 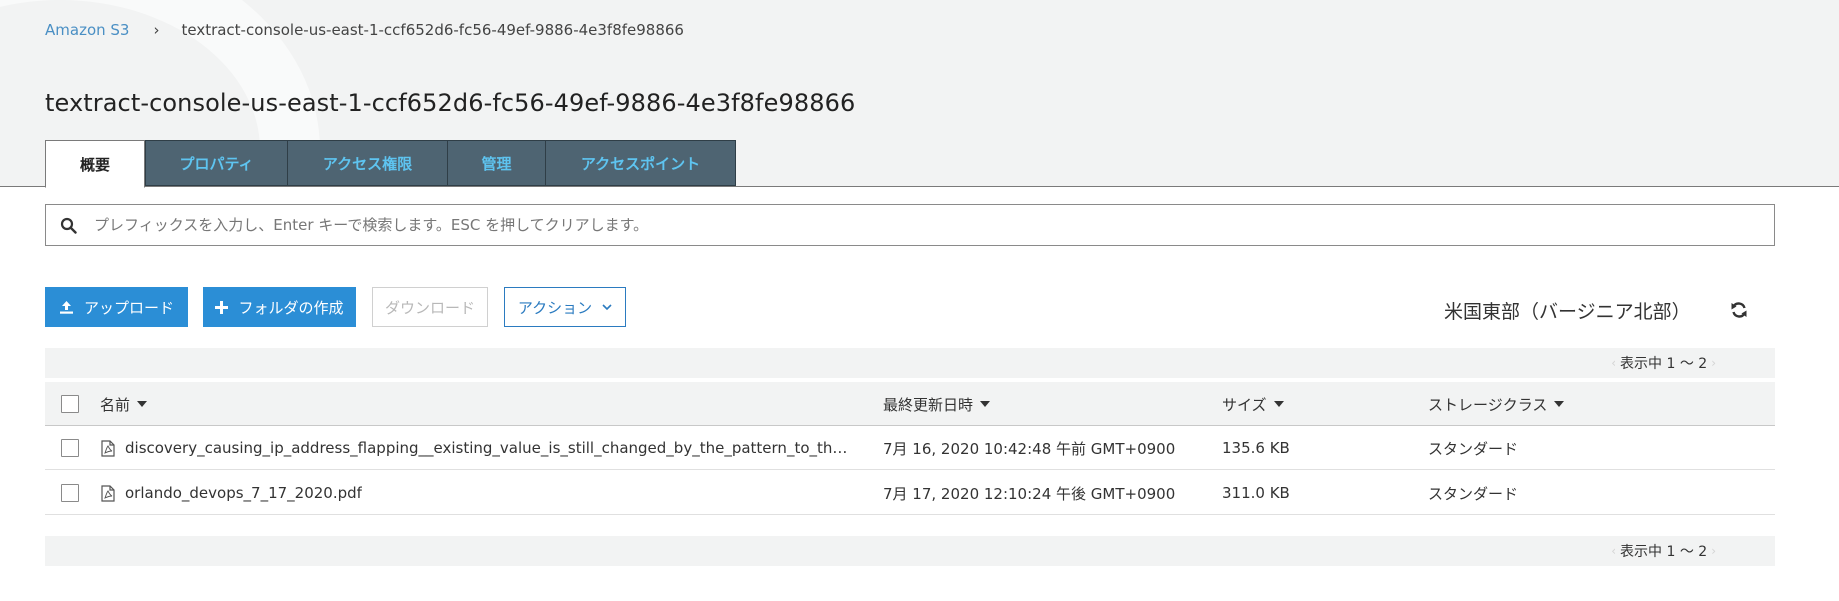 What do you see at coordinates (87, 30) in the screenshot?
I see `breadcrumb-root-link: Amazon S3` at bounding box center [87, 30].